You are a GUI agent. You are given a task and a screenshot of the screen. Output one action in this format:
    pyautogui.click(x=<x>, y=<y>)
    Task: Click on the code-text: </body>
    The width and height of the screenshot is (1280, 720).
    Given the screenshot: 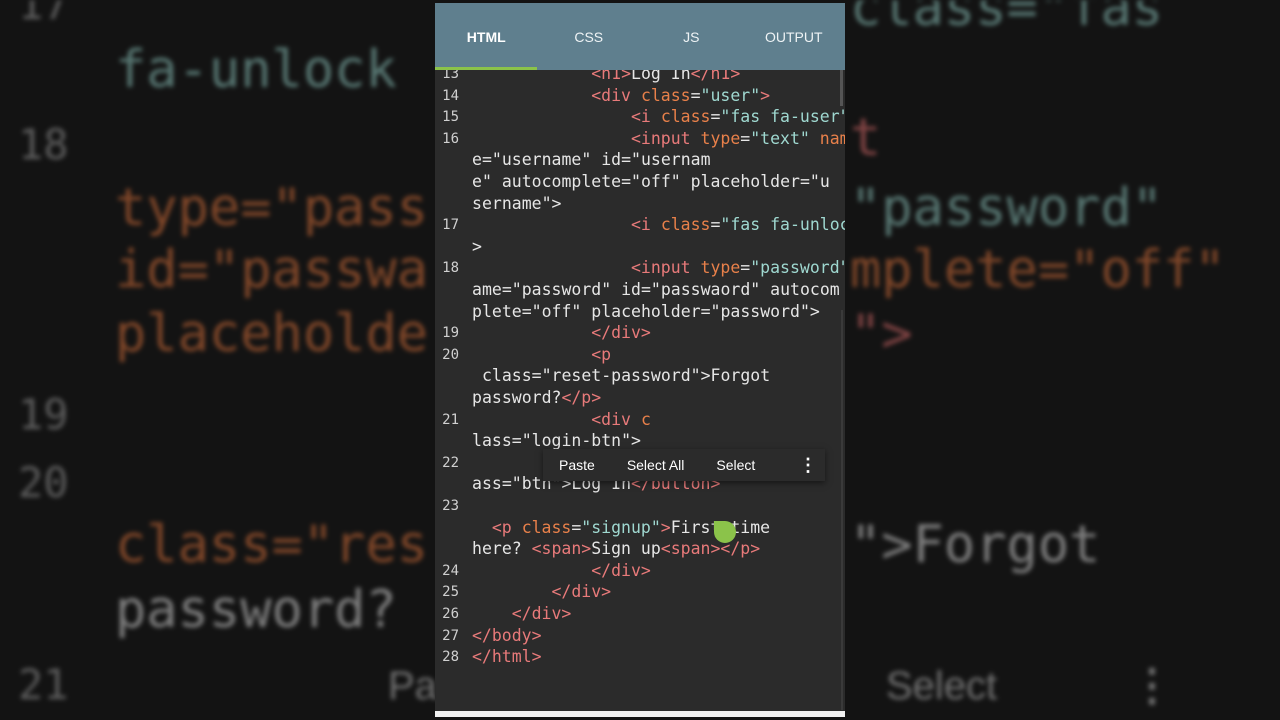 What is the action you would take?
    pyautogui.click(x=507, y=635)
    